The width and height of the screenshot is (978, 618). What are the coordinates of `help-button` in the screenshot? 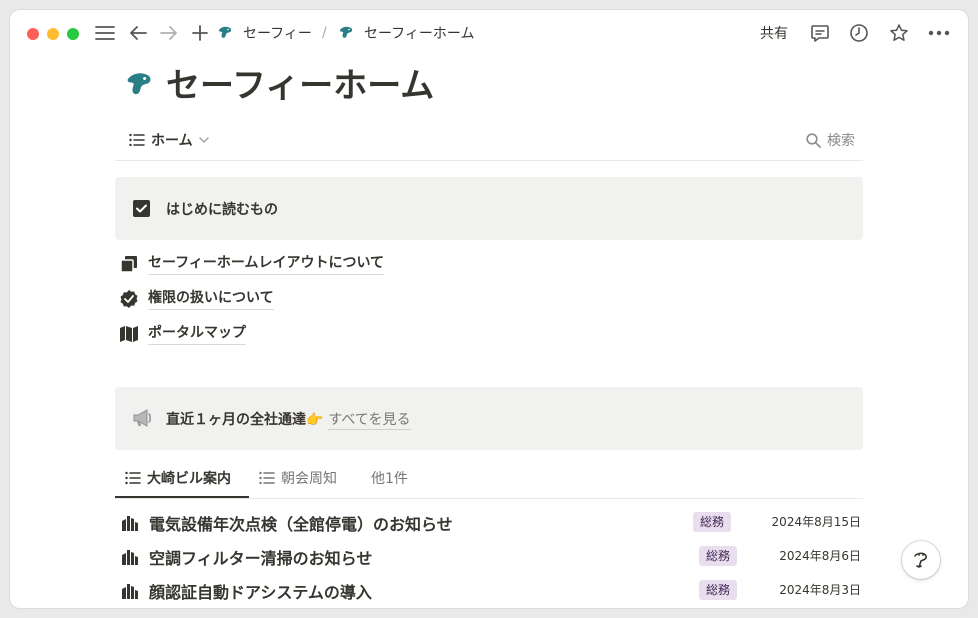 It's located at (921, 560).